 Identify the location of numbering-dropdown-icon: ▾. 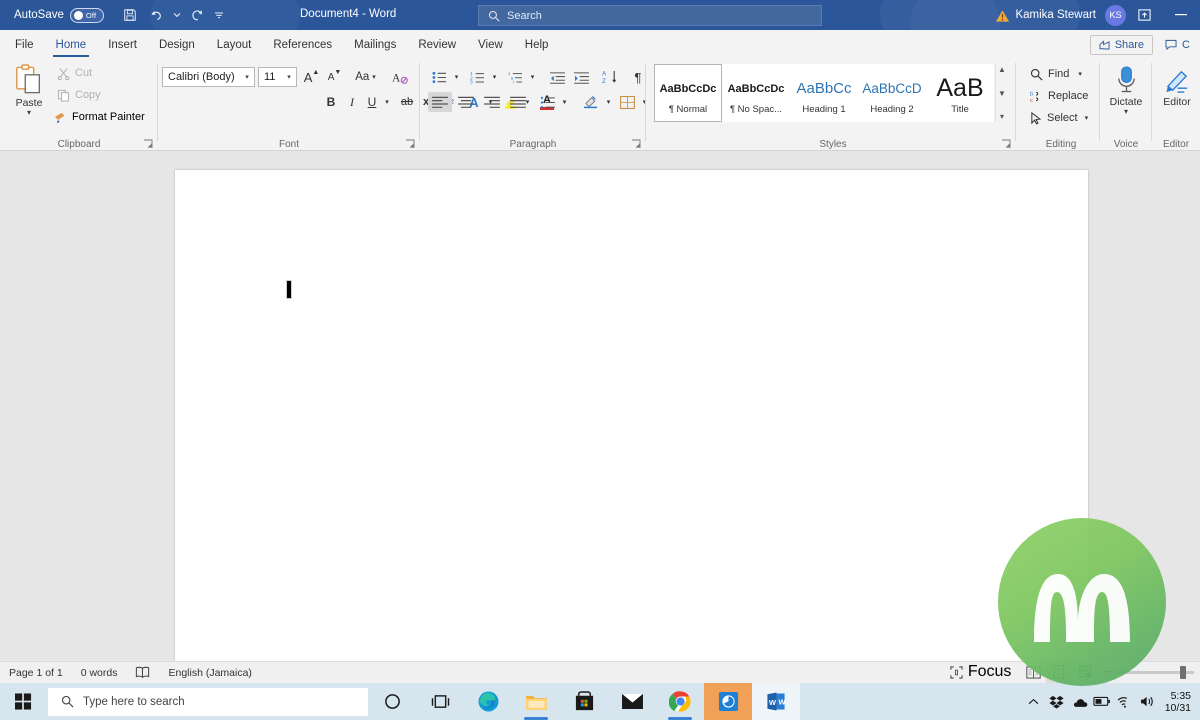
(494, 77).